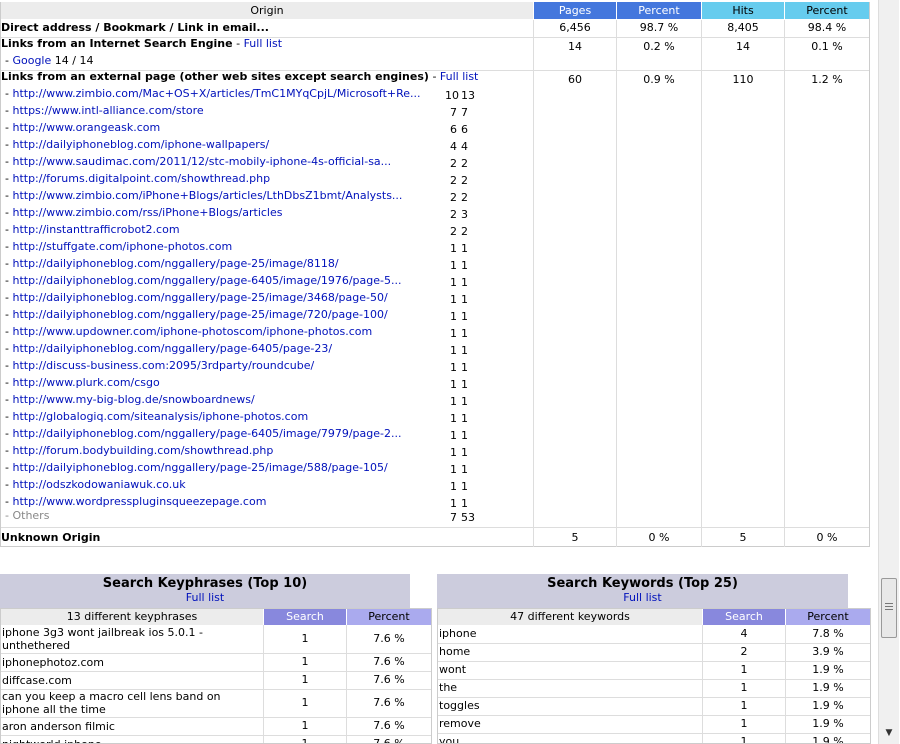 This screenshot has width=900, height=744. I want to click on others-row: - Others, so click(27, 515).